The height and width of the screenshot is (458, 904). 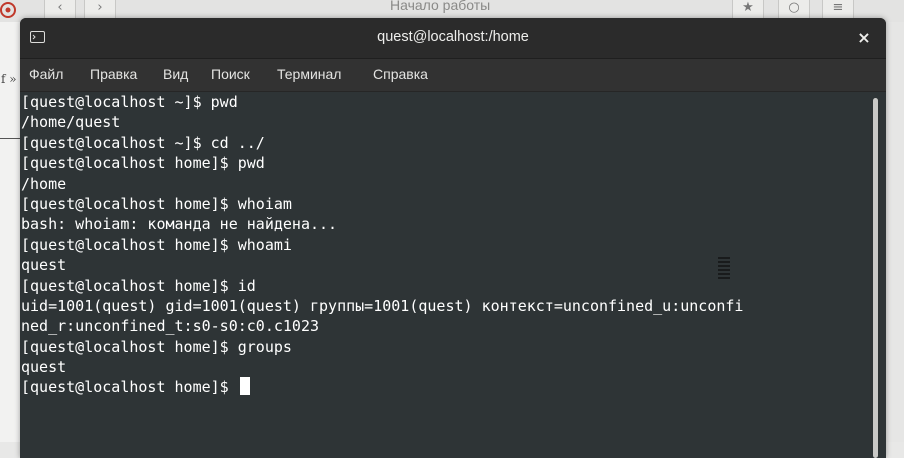 I want to click on background-browser-edge, so click(x=895, y=232).